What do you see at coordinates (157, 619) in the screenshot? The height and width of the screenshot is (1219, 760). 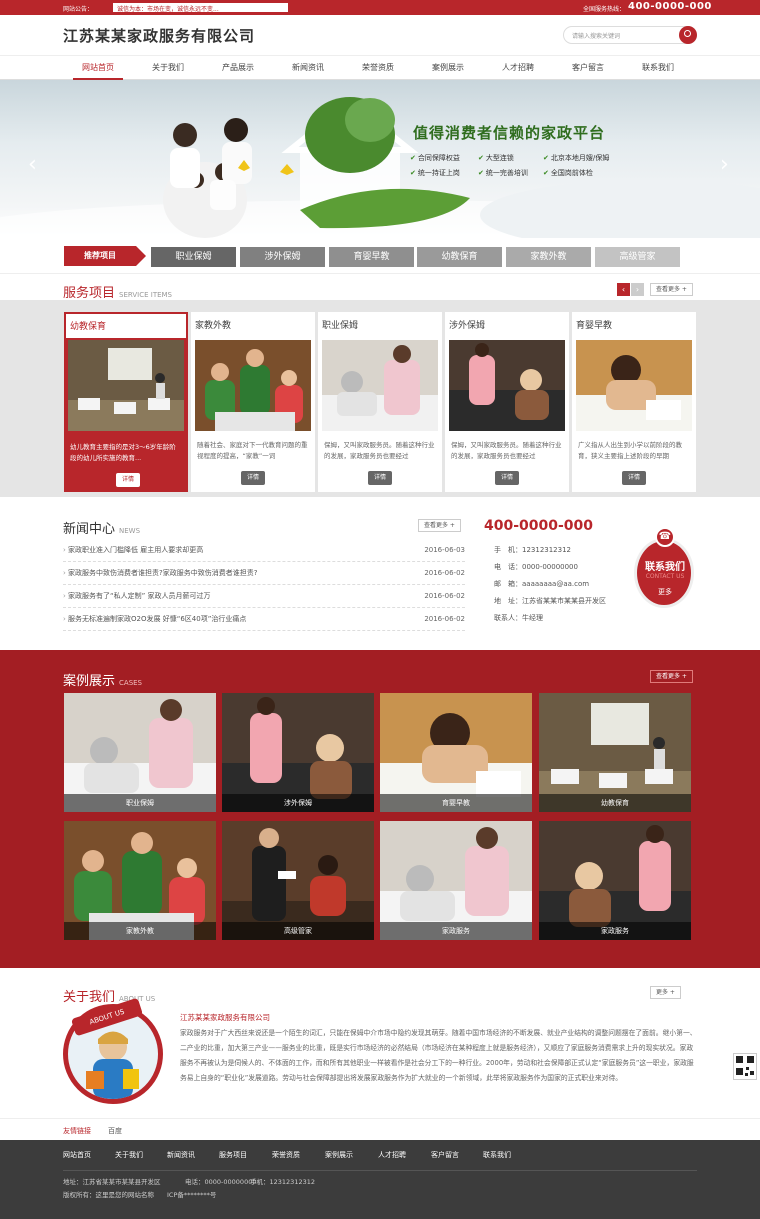 I see `news-item-title: 服务无标准遍制家政O2O发展 好慷“6区40项”治行业痛点` at bounding box center [157, 619].